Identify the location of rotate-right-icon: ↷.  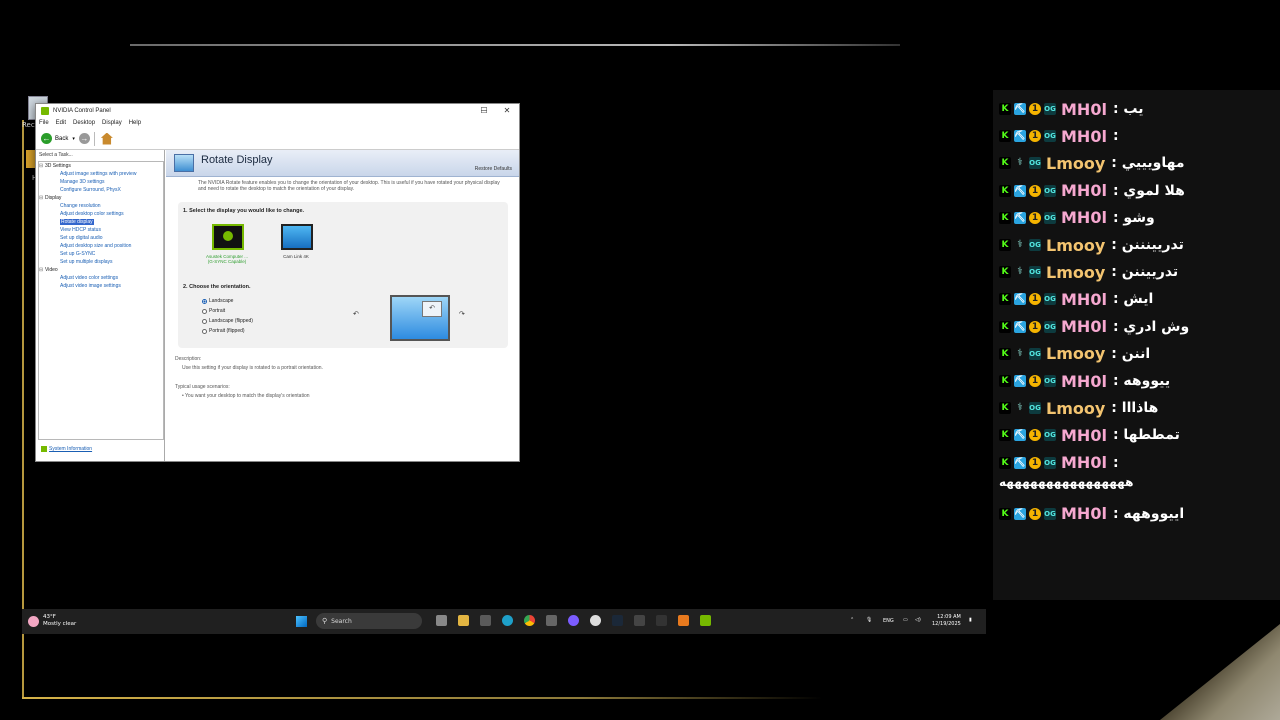
(462, 314).